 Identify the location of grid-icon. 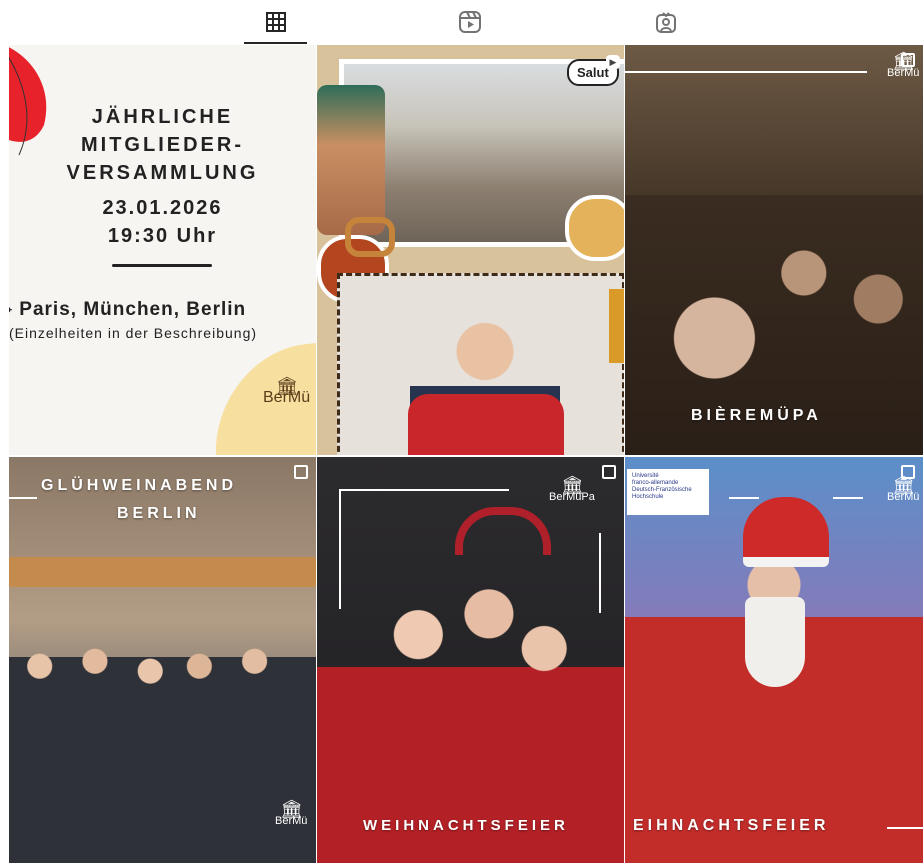
(275, 22).